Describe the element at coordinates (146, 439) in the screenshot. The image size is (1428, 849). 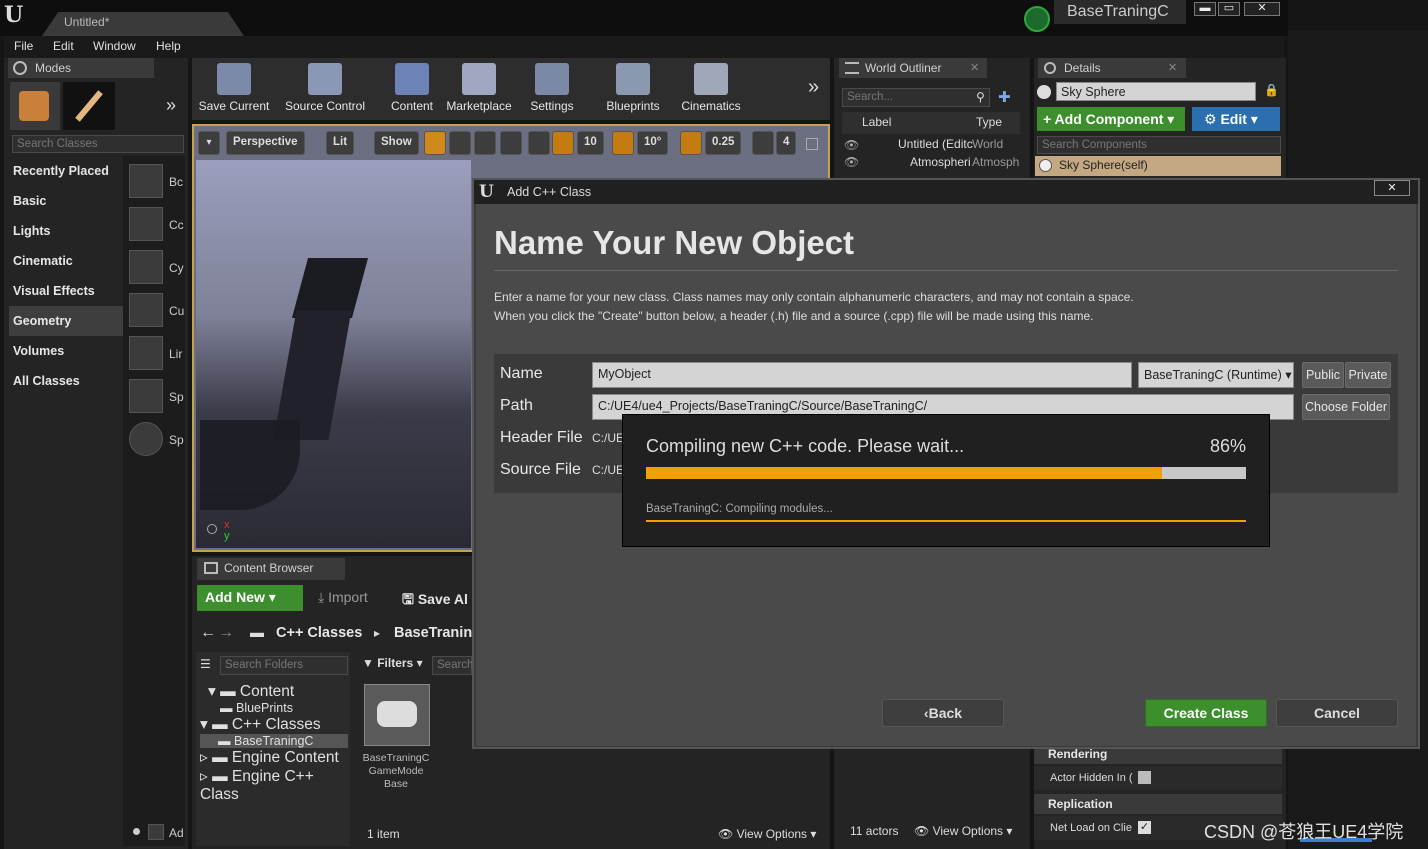
I see `sphere-brush-icon` at that location.